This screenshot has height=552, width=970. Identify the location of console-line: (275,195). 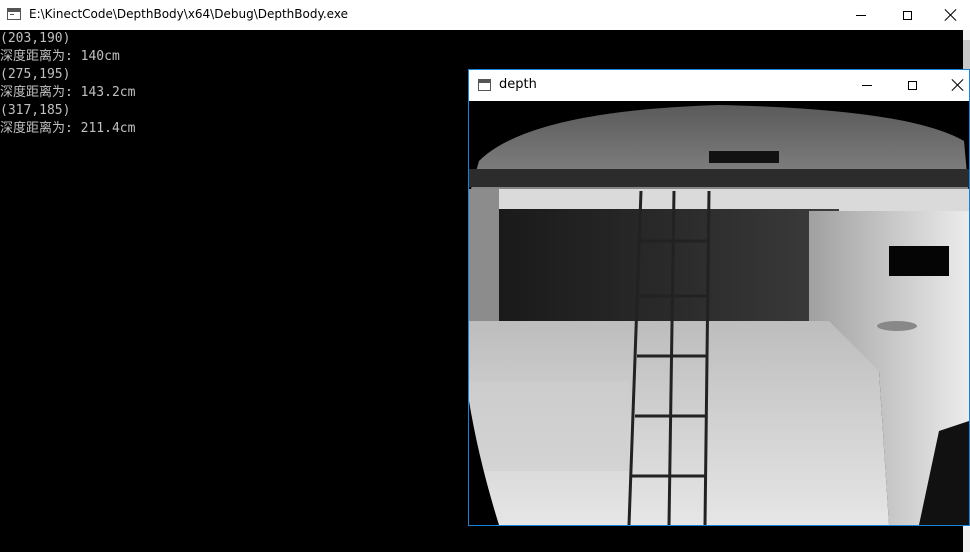
(35, 74).